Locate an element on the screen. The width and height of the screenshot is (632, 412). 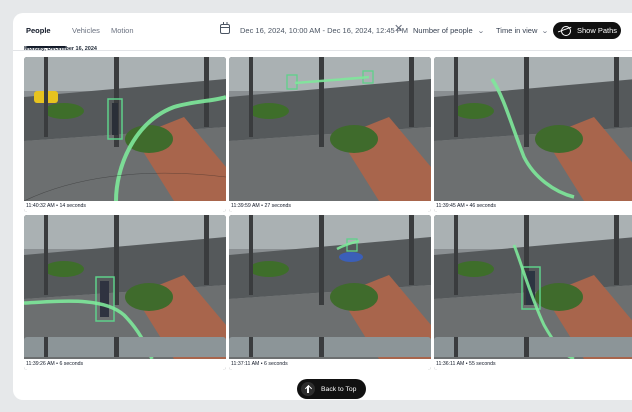
date-heading: Monday, December 16, 2024 is located at coordinates (60, 49).